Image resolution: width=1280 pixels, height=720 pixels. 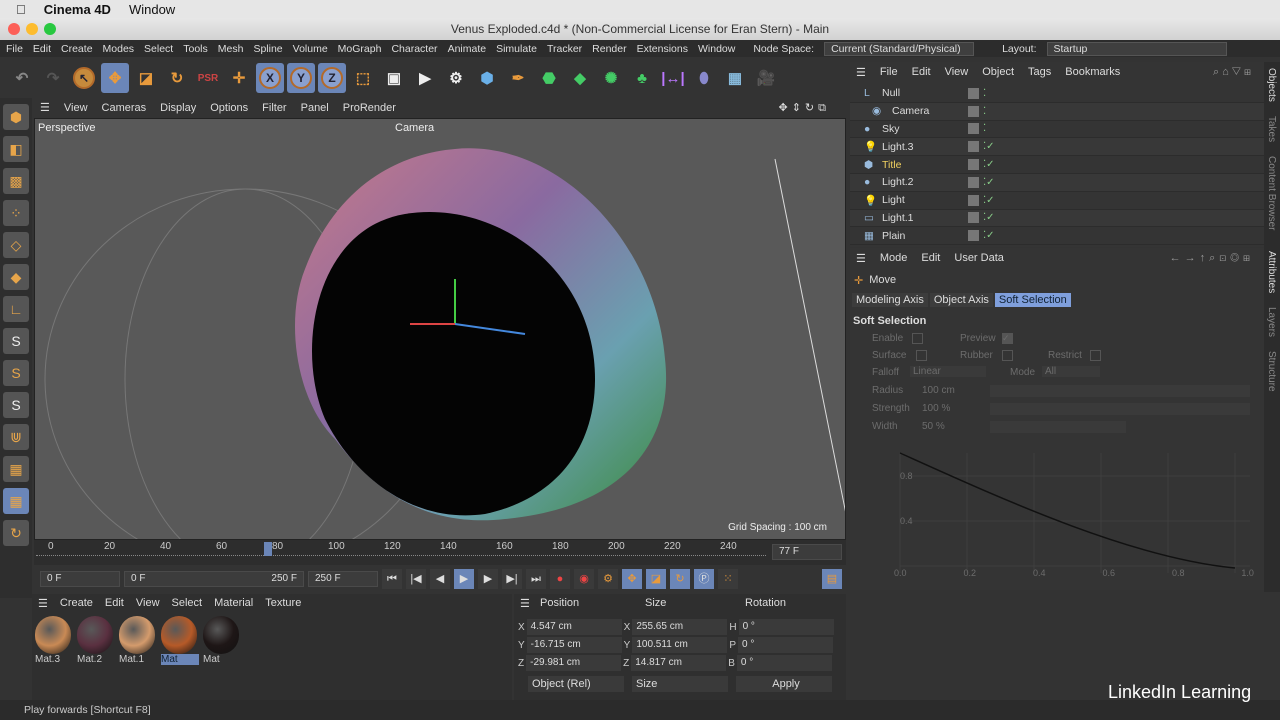 What do you see at coordinates (231, 49) in the screenshot?
I see `menu-mesh: Mesh` at bounding box center [231, 49].